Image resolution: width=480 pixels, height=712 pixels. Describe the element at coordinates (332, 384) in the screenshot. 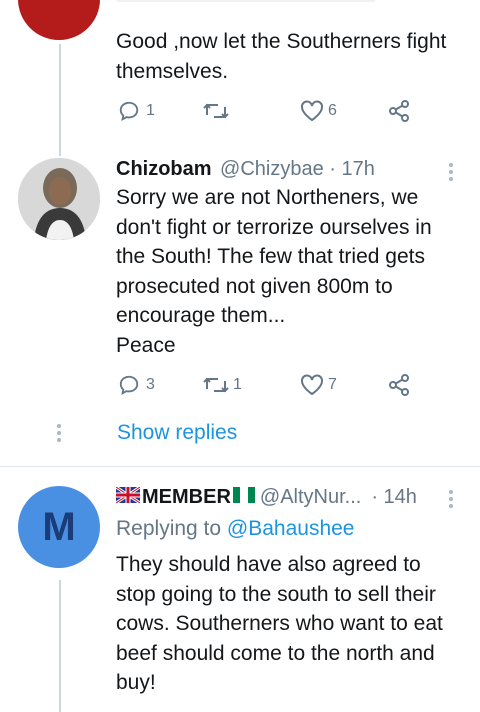

I see `like-count: 7` at that location.